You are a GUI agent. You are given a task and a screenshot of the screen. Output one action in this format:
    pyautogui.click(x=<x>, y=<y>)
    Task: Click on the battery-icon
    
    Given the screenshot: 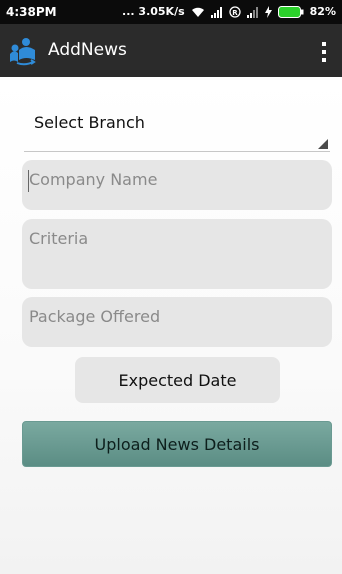 What is the action you would take?
    pyautogui.click(x=290, y=11)
    